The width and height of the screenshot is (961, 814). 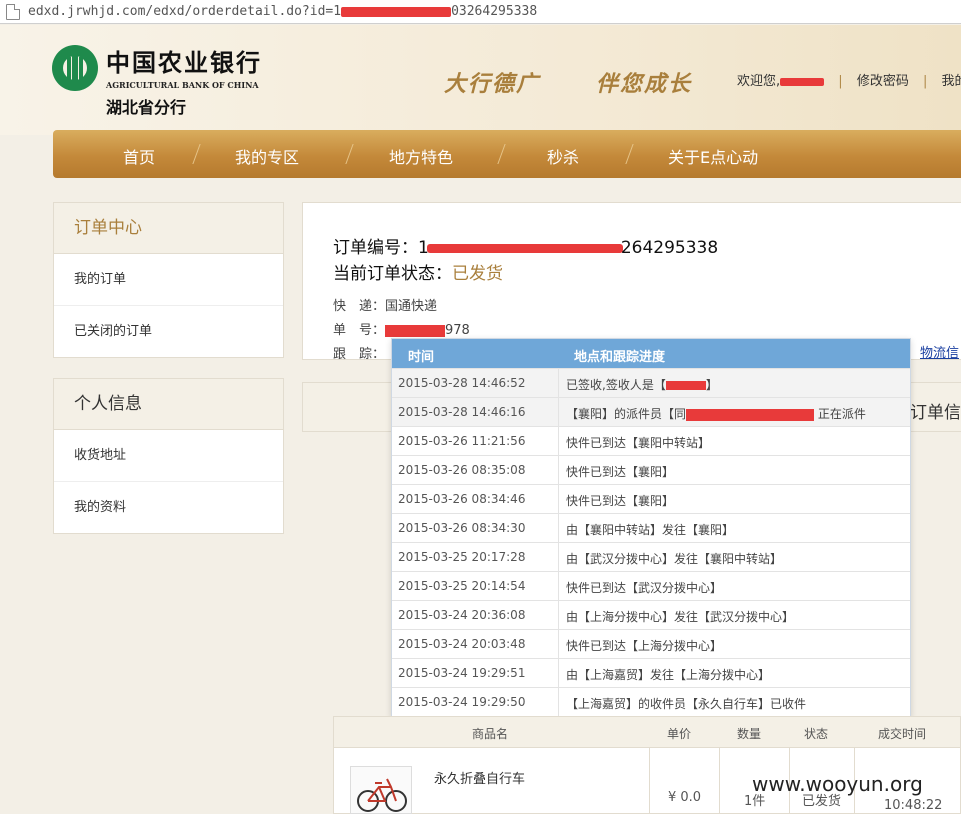 What do you see at coordinates (168, 404) in the screenshot?
I see `personal-info-title: 个人信息` at bounding box center [168, 404].